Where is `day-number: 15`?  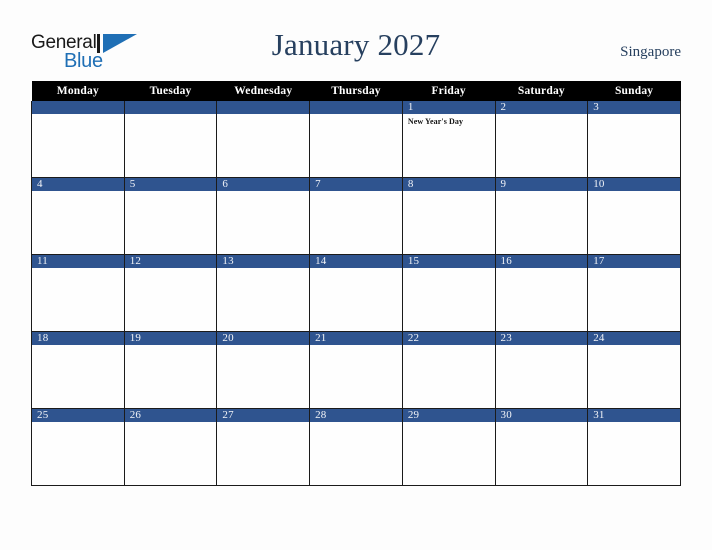 day-number: 15 is located at coordinates (448, 261).